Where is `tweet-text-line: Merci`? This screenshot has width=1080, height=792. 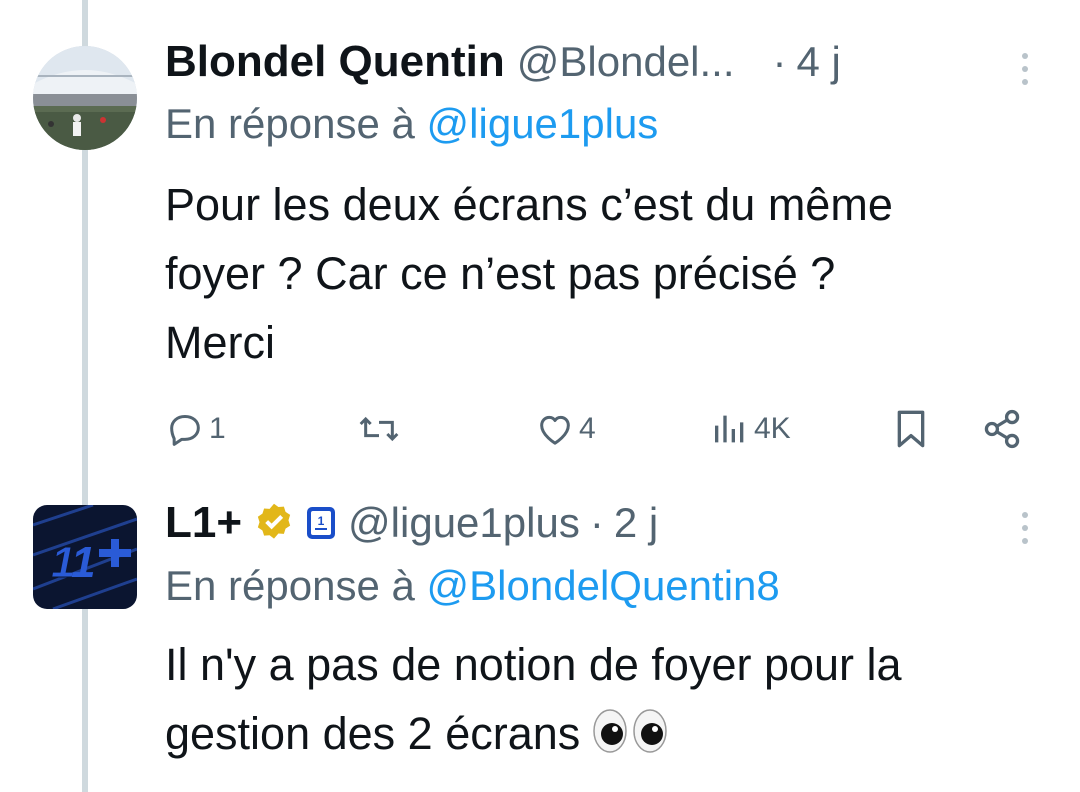 tweet-text-line: Merci is located at coordinates (220, 342).